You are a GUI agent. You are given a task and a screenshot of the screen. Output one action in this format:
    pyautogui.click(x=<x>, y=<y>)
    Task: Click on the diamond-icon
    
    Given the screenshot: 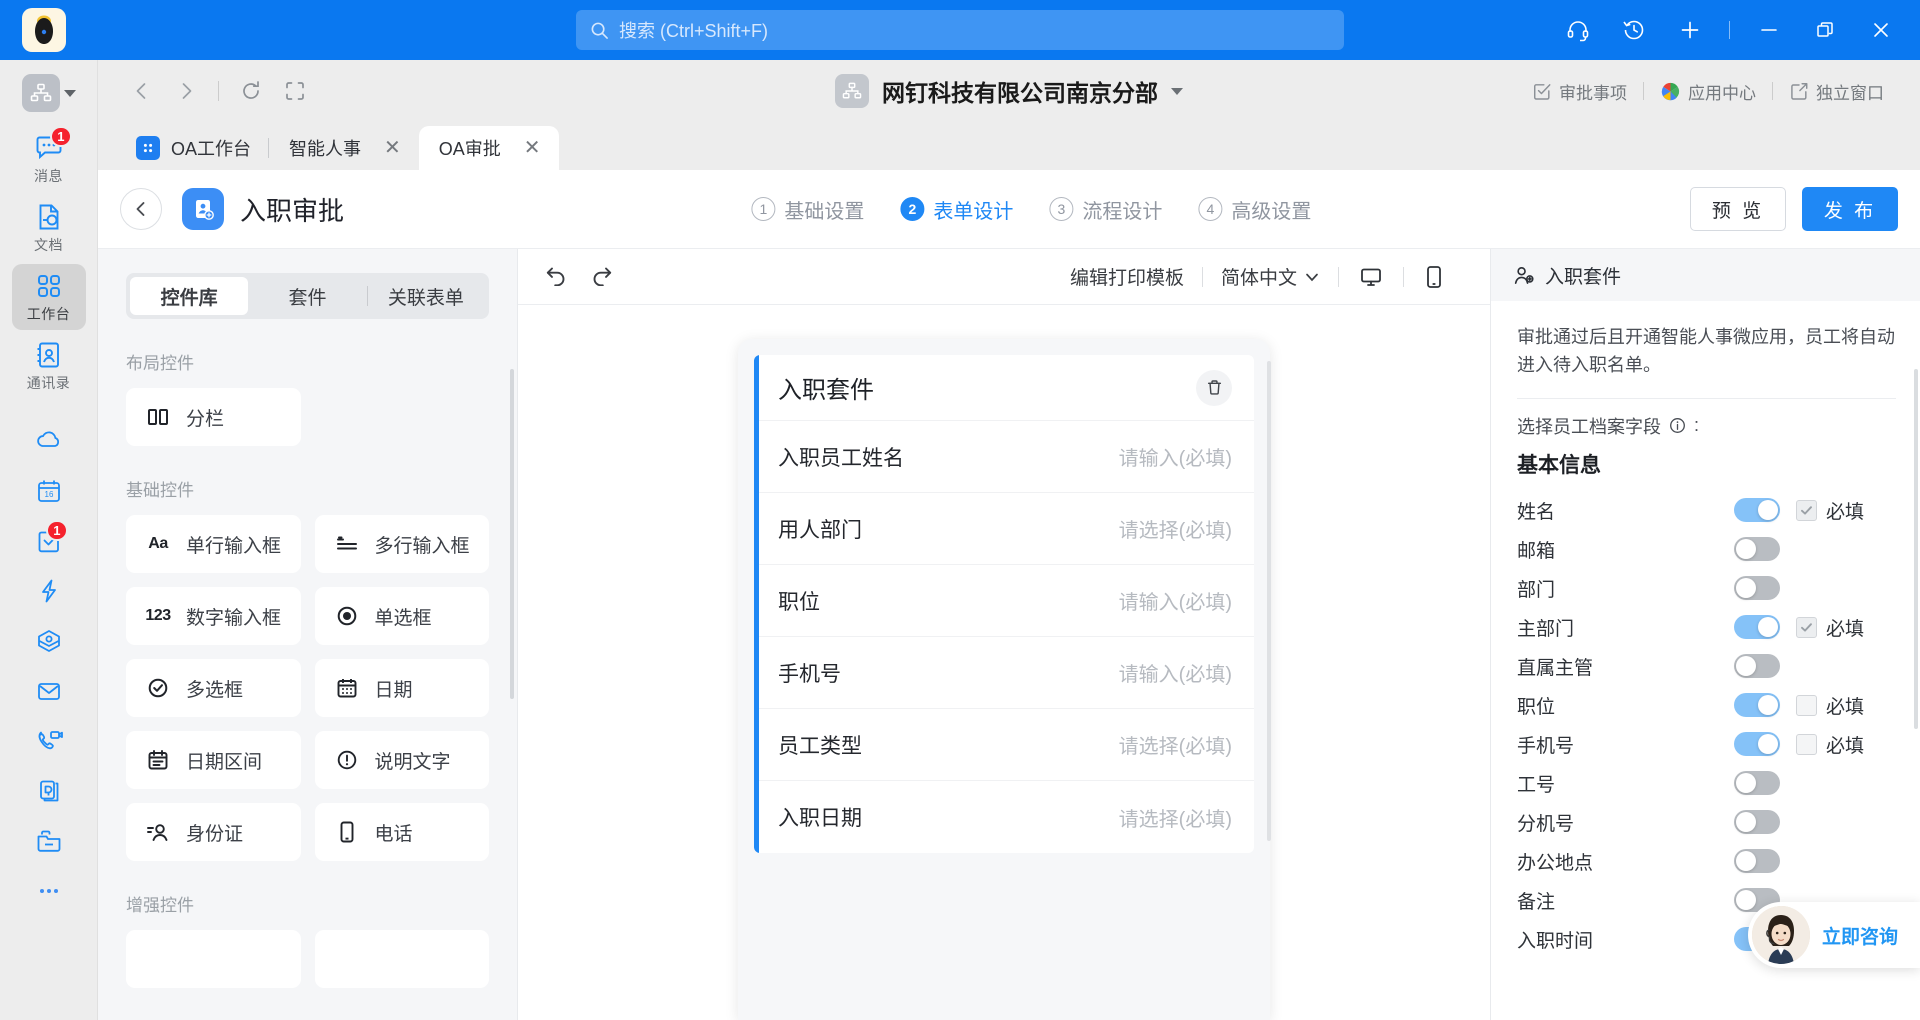 What is the action you would take?
    pyautogui.click(x=48, y=641)
    